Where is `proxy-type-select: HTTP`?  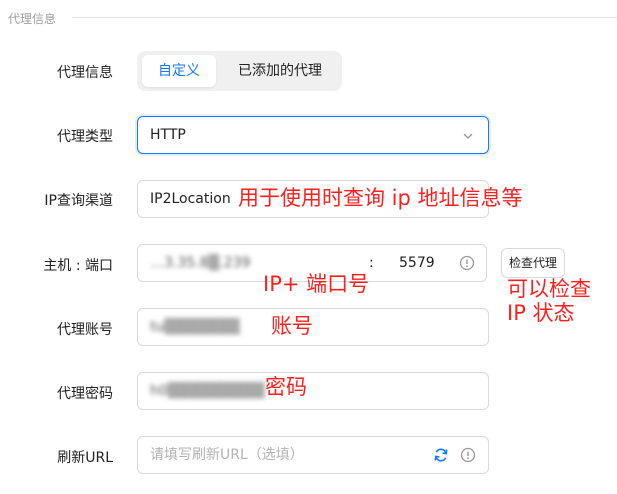
proxy-type-select: HTTP is located at coordinates (313, 135).